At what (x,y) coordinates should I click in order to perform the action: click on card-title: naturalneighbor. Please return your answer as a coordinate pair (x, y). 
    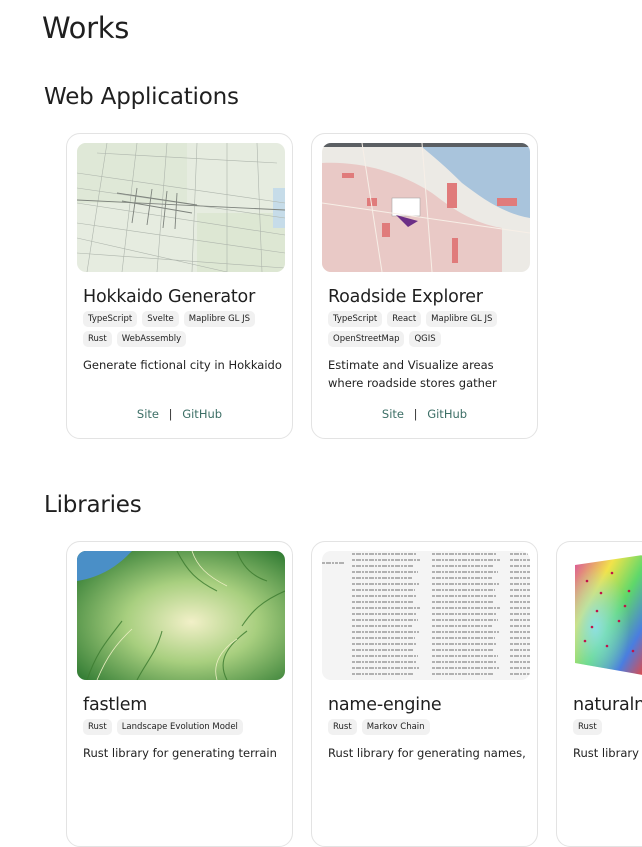
    Looking at the image, I should click on (607, 705).